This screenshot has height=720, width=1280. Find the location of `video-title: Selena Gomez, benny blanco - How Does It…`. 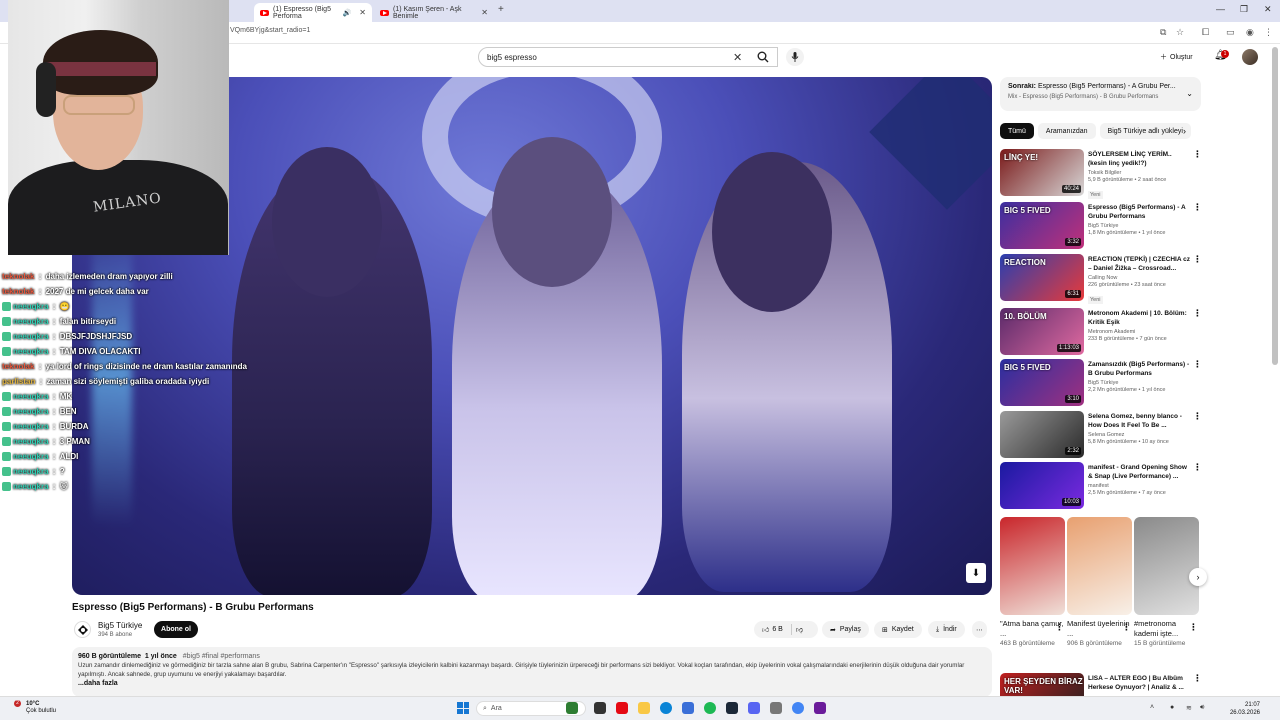

video-title: Selena Gomez, benny blanco - How Does It… is located at coordinates (1139, 421).